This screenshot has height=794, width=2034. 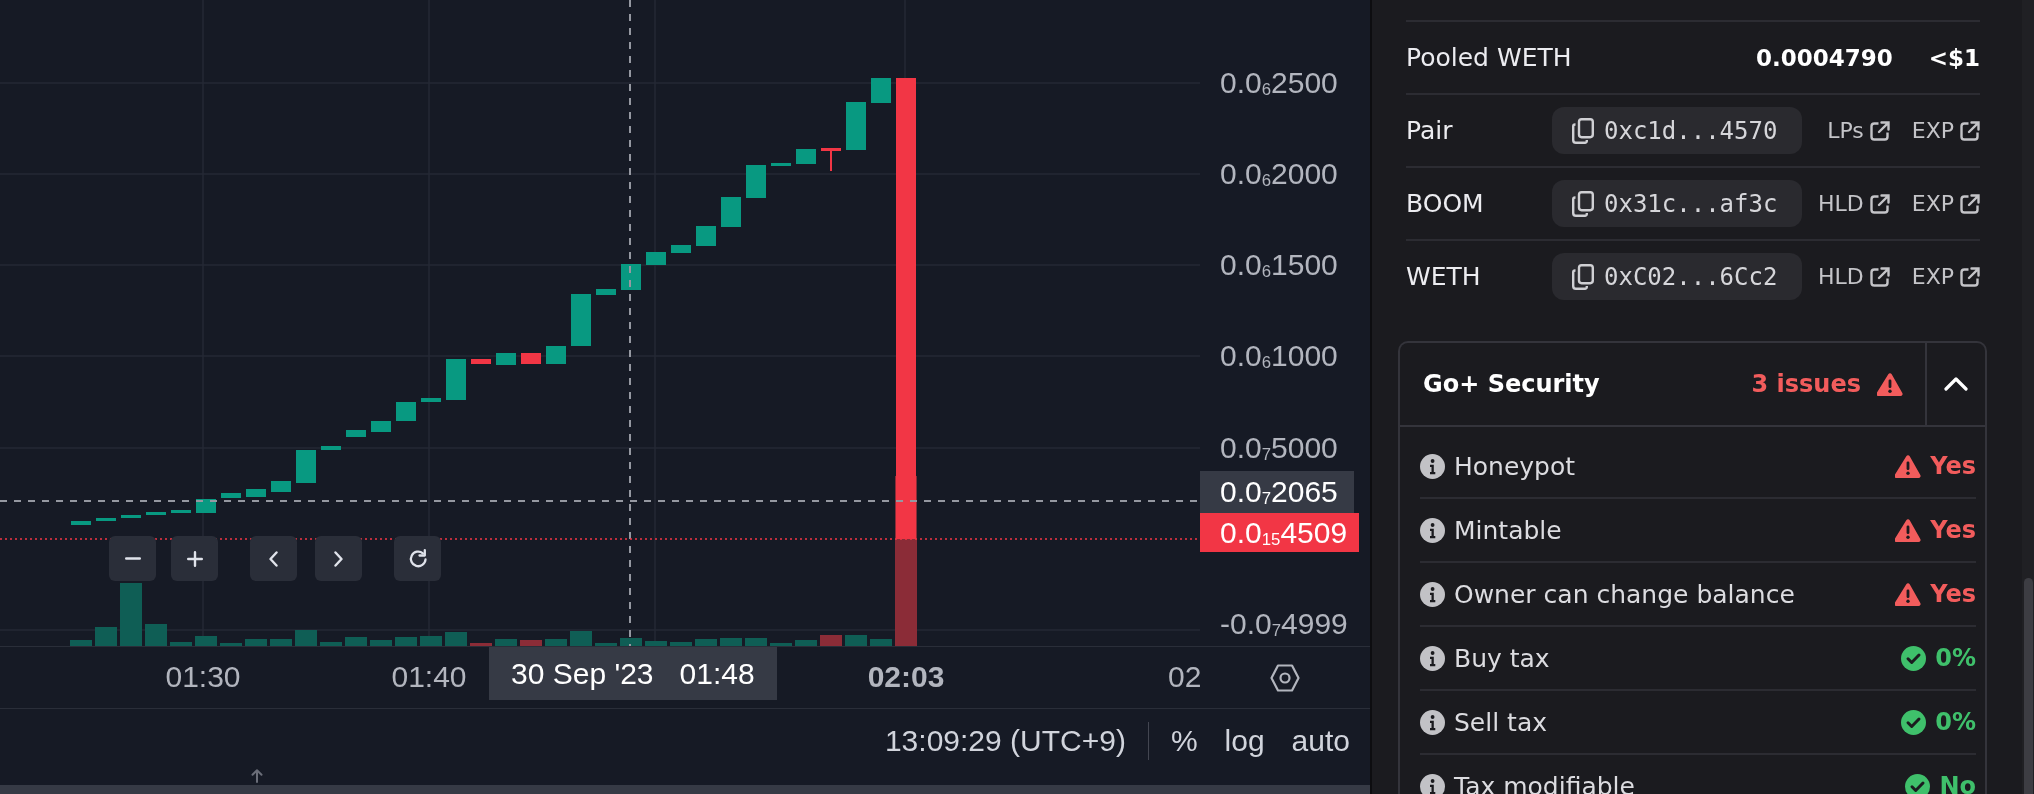 What do you see at coordinates (1677, 203) in the screenshot?
I see `copy-address-button: 0x31c...af3c` at bounding box center [1677, 203].